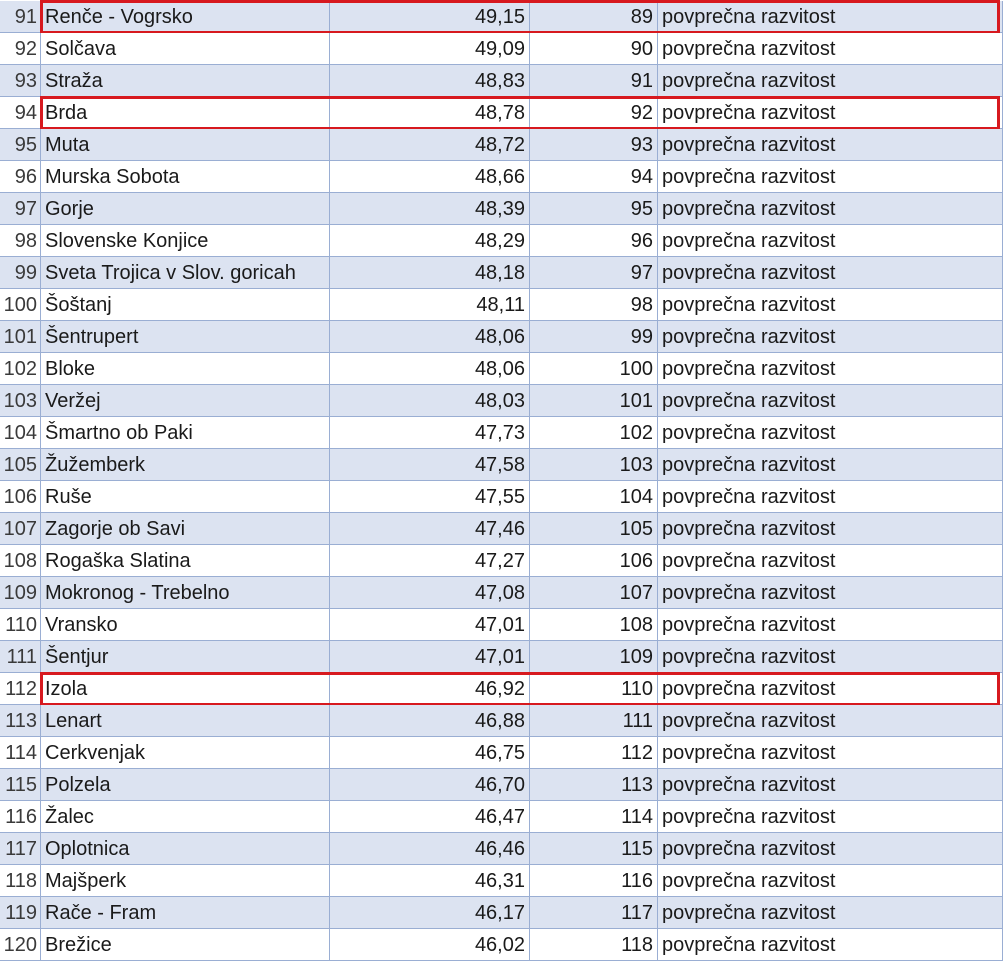 The width and height of the screenshot is (1003, 961). What do you see at coordinates (430, 561) in the screenshot?
I see `score-cell: 47,27` at bounding box center [430, 561].